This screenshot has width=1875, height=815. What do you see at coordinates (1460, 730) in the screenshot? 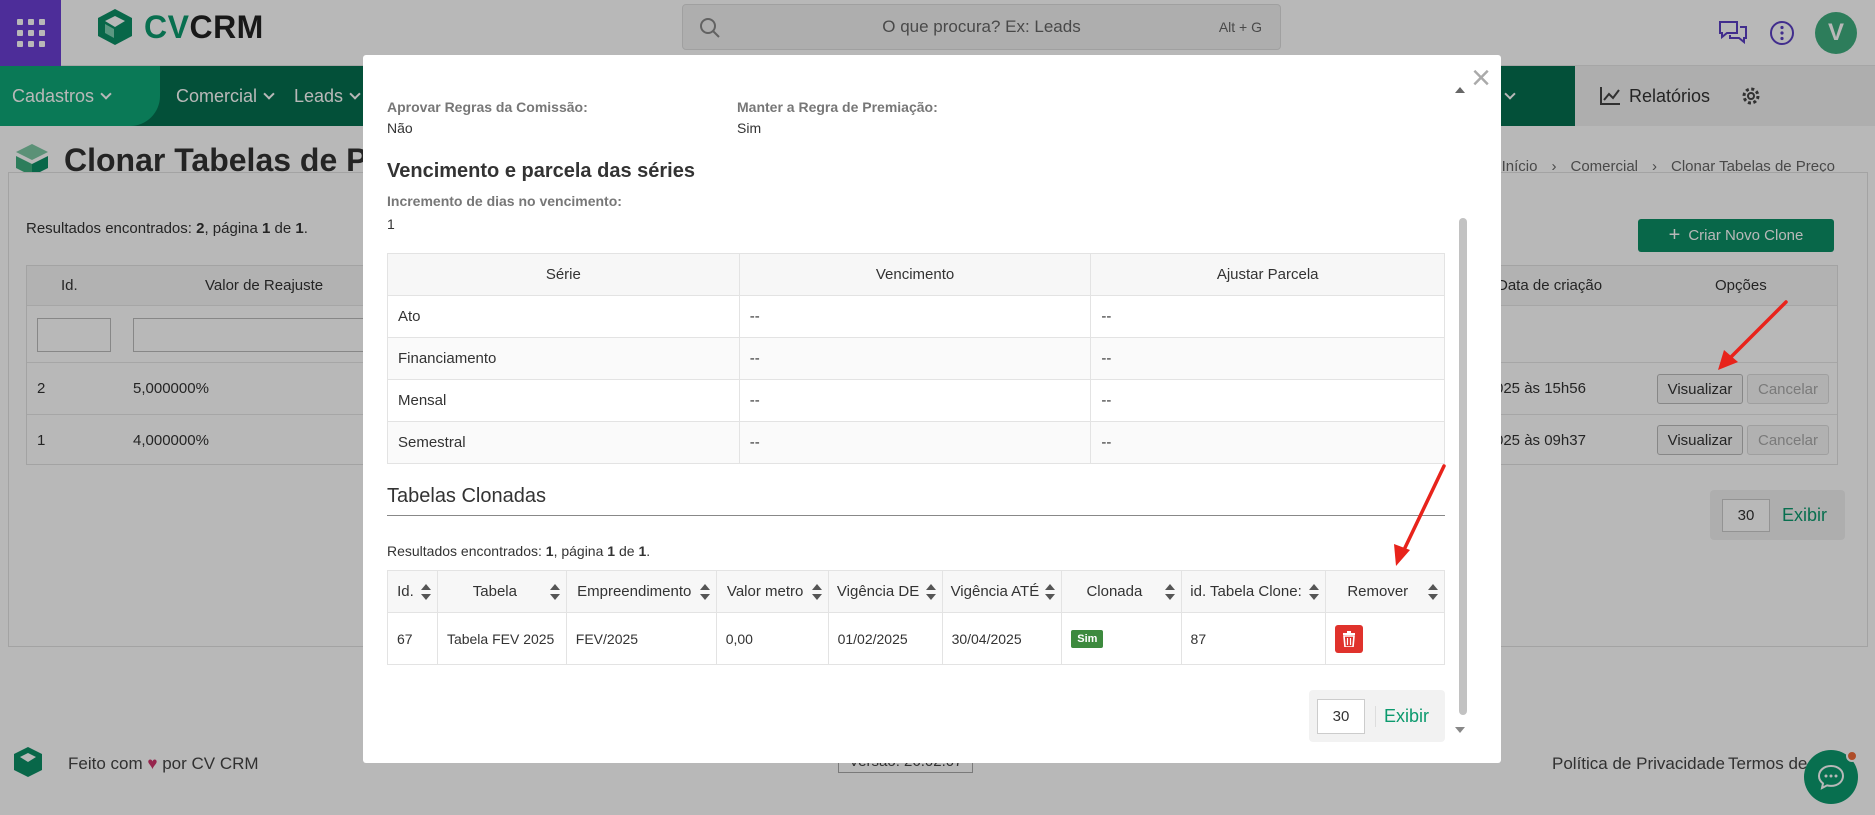
I see `scroll-down-icon` at bounding box center [1460, 730].